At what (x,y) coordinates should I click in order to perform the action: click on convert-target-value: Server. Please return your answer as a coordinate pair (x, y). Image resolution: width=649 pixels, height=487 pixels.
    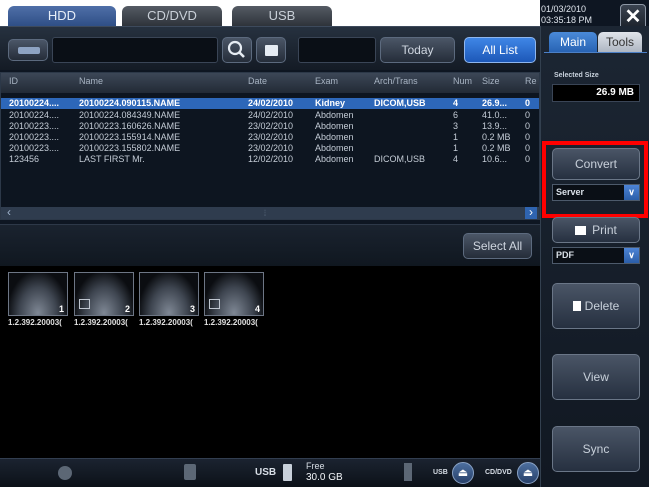
    Looking at the image, I should click on (570, 192).